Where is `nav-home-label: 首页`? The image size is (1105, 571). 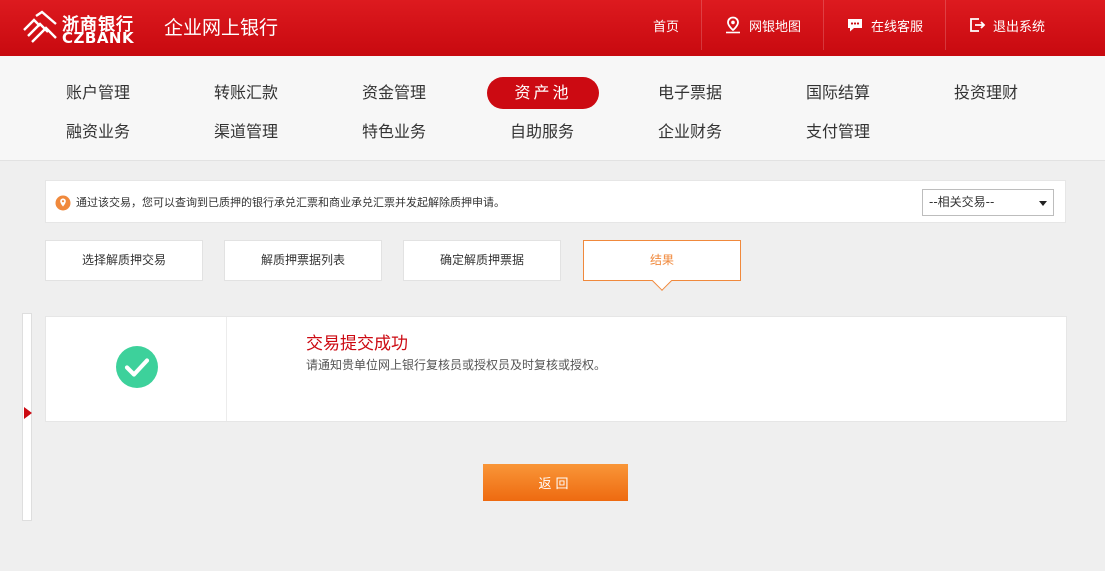
nav-home-label: 首页 is located at coordinates (665, 27).